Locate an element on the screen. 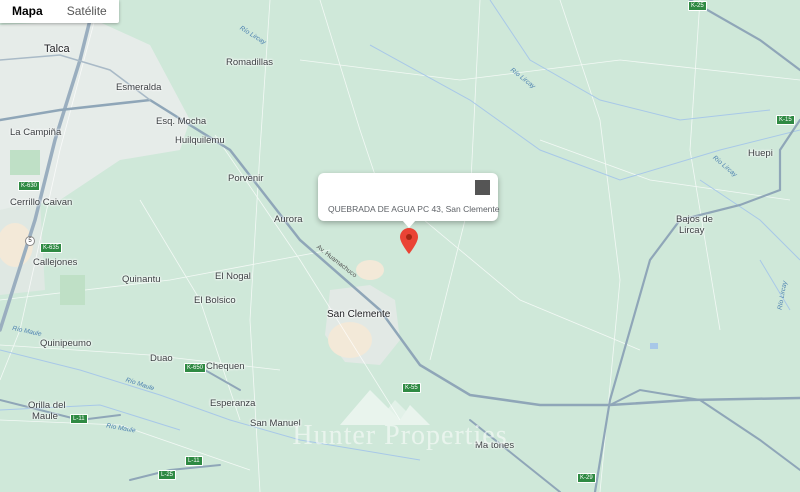 This screenshot has width=800, height=492. location-pin-icon is located at coordinates (409, 241).